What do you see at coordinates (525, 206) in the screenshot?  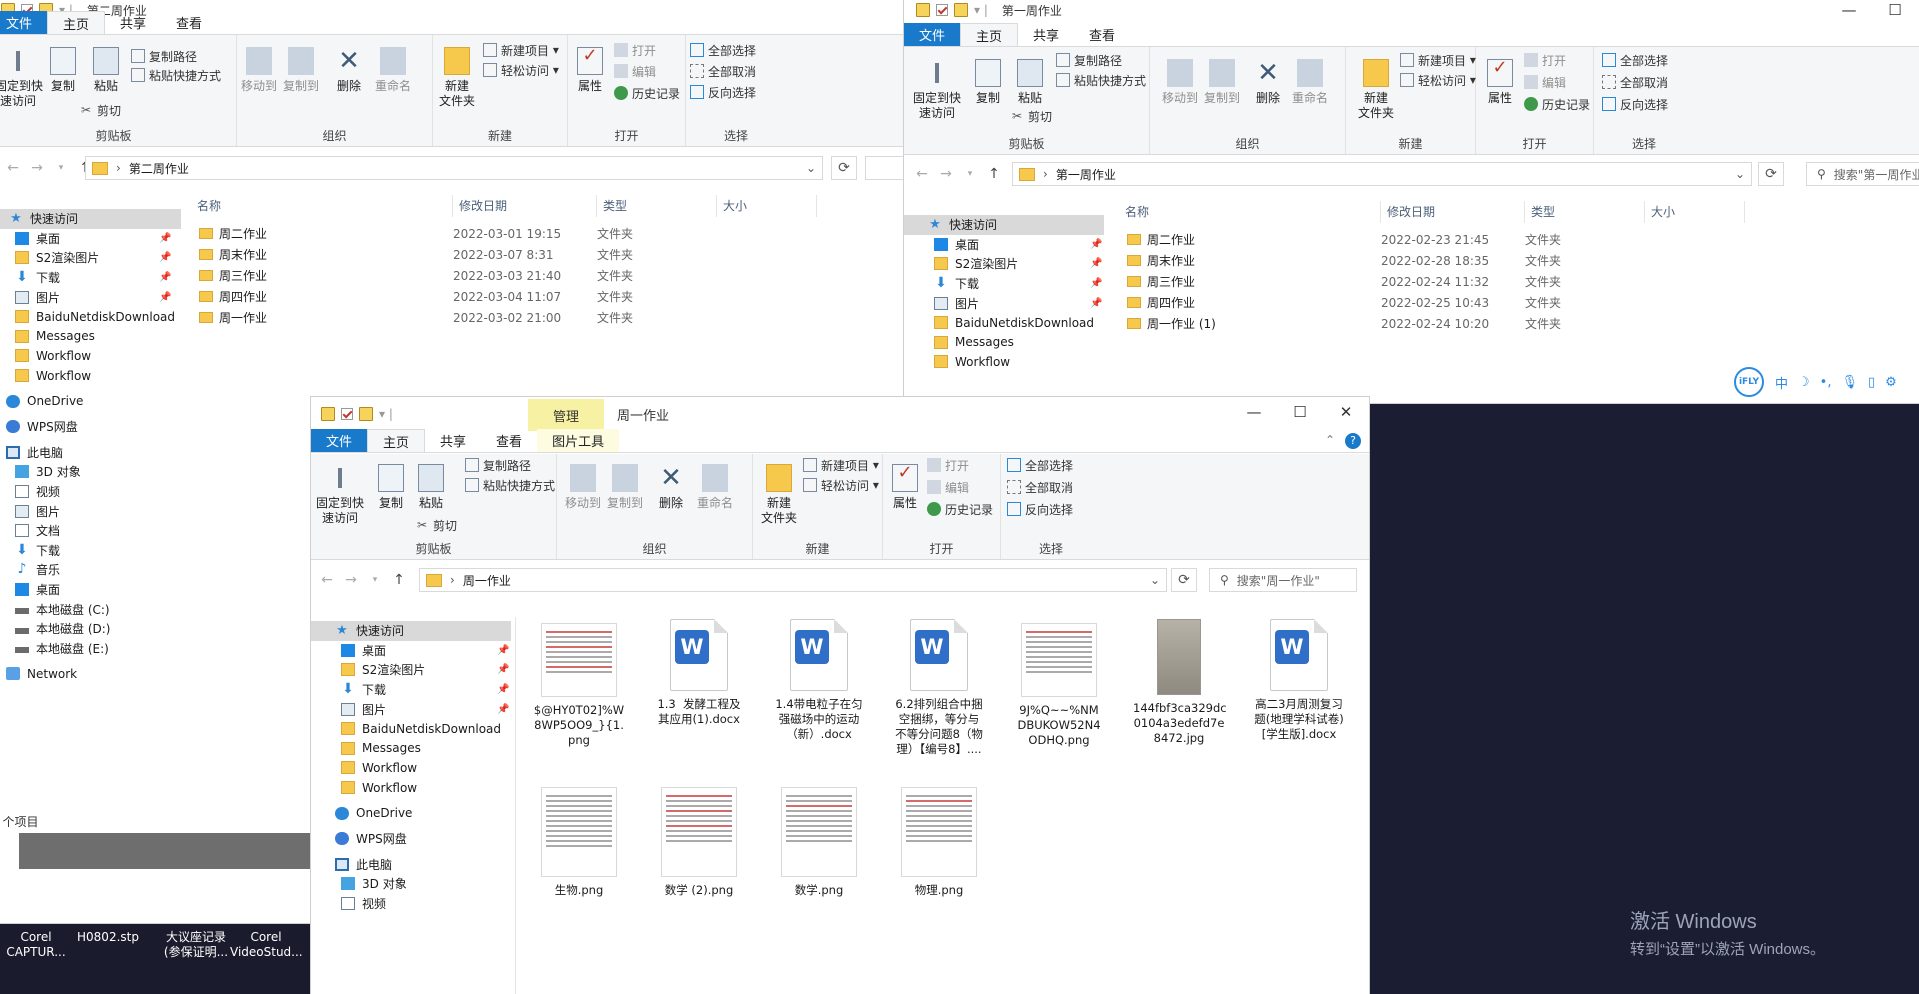 I see `column-header-modified: 修改日期` at bounding box center [525, 206].